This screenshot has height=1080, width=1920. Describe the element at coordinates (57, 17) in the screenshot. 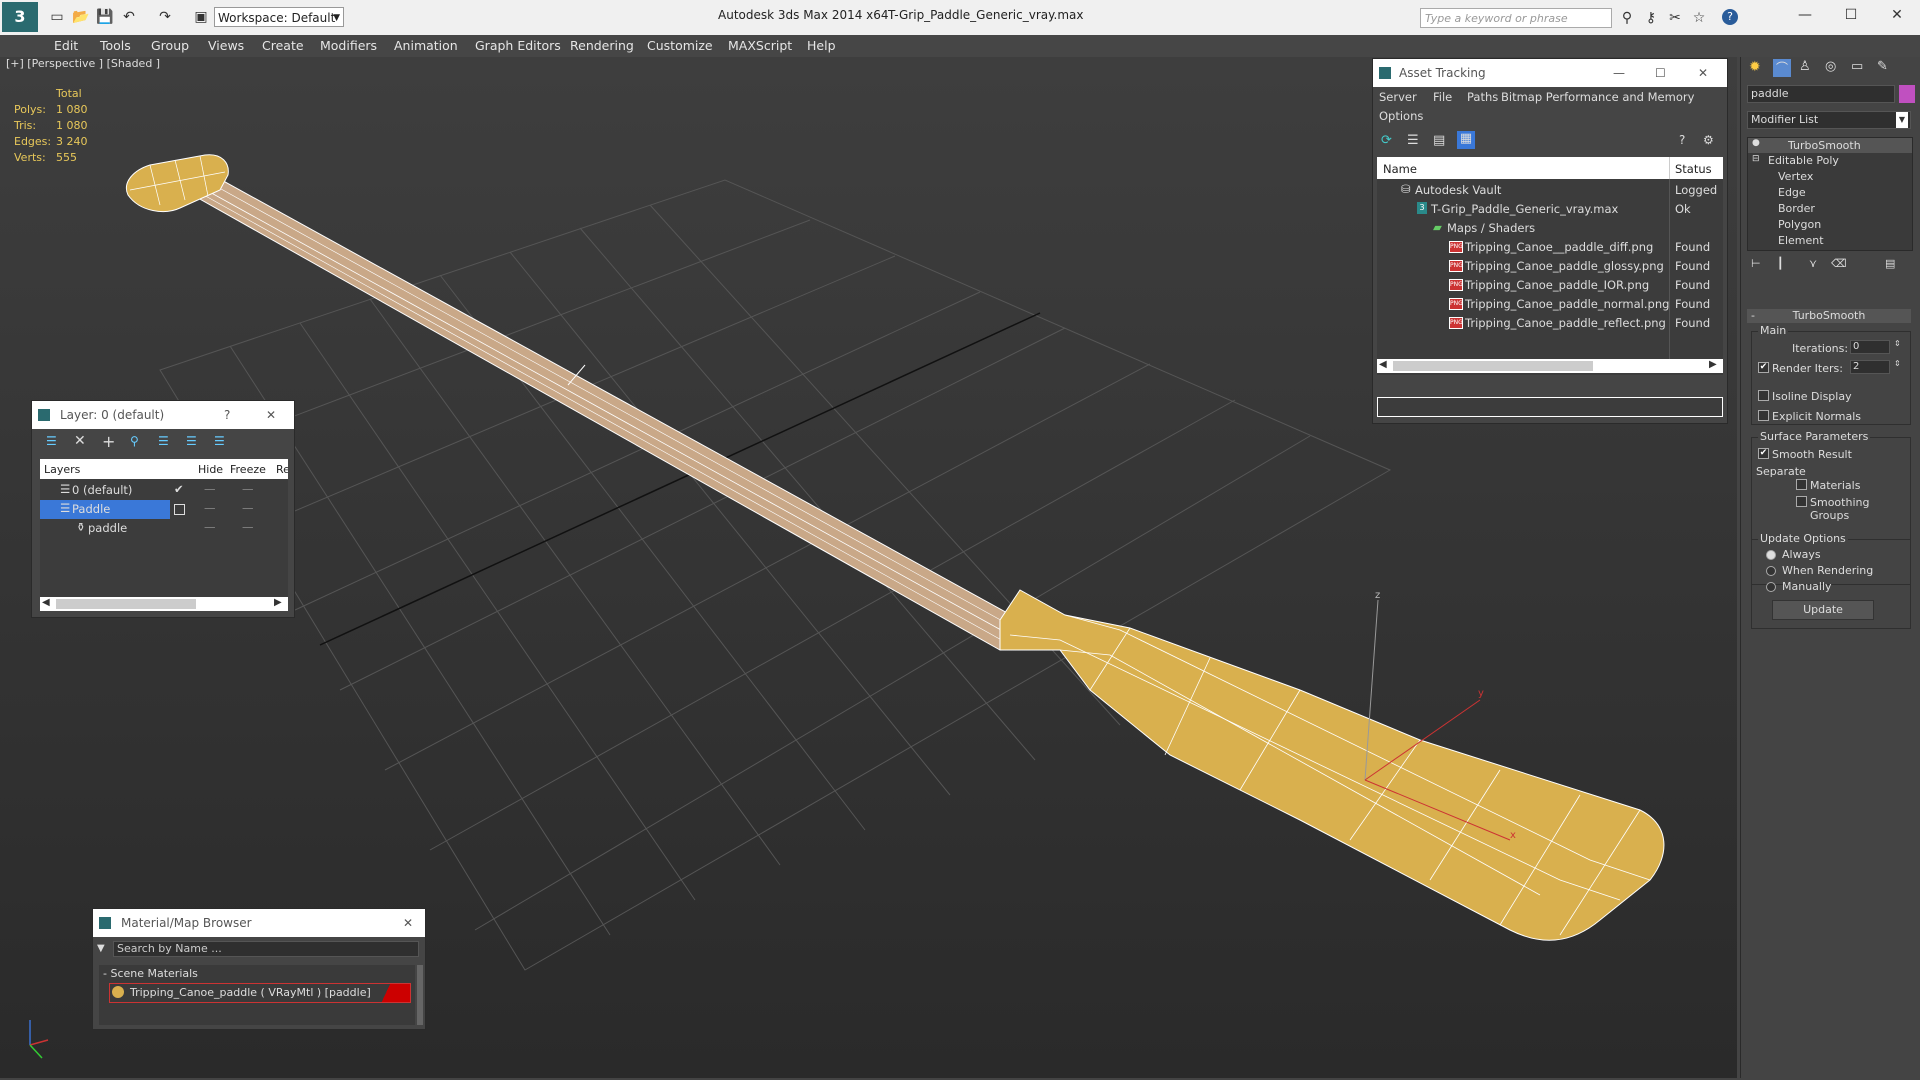

I see `new-file-icon: ▭` at that location.